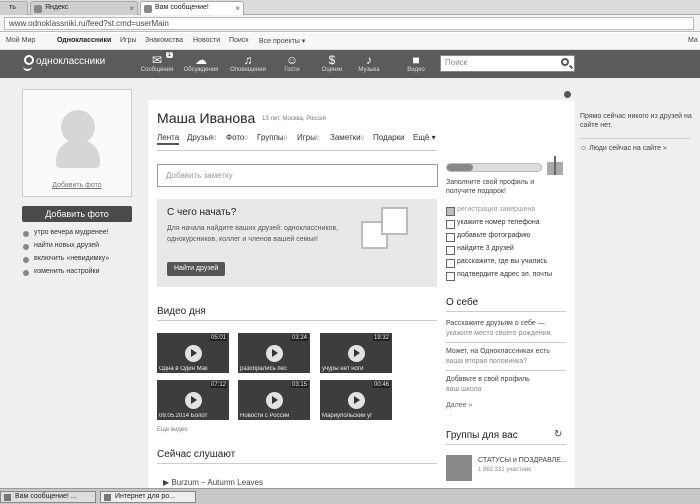  Describe the element at coordinates (238, 40) in the screenshot. I see `link-search: Поиск` at that location.